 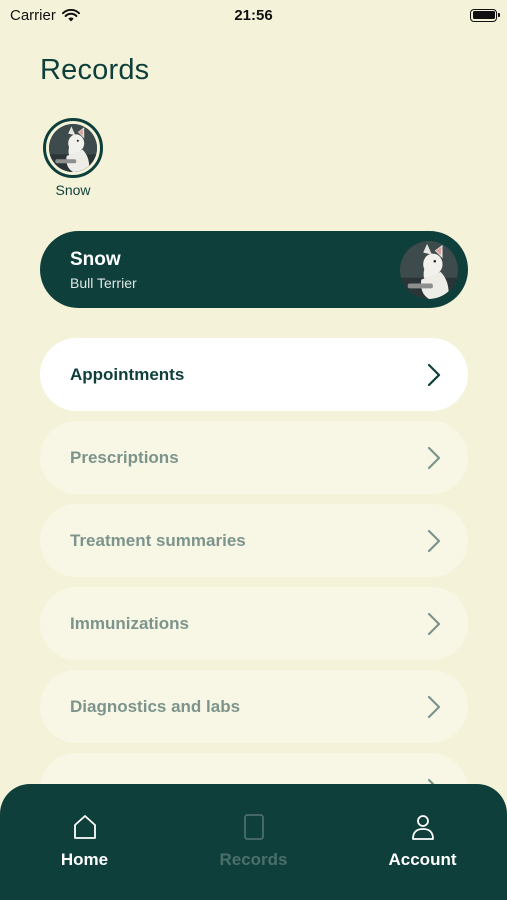 What do you see at coordinates (422, 859) in the screenshot?
I see `nav-label-account: Account` at bounding box center [422, 859].